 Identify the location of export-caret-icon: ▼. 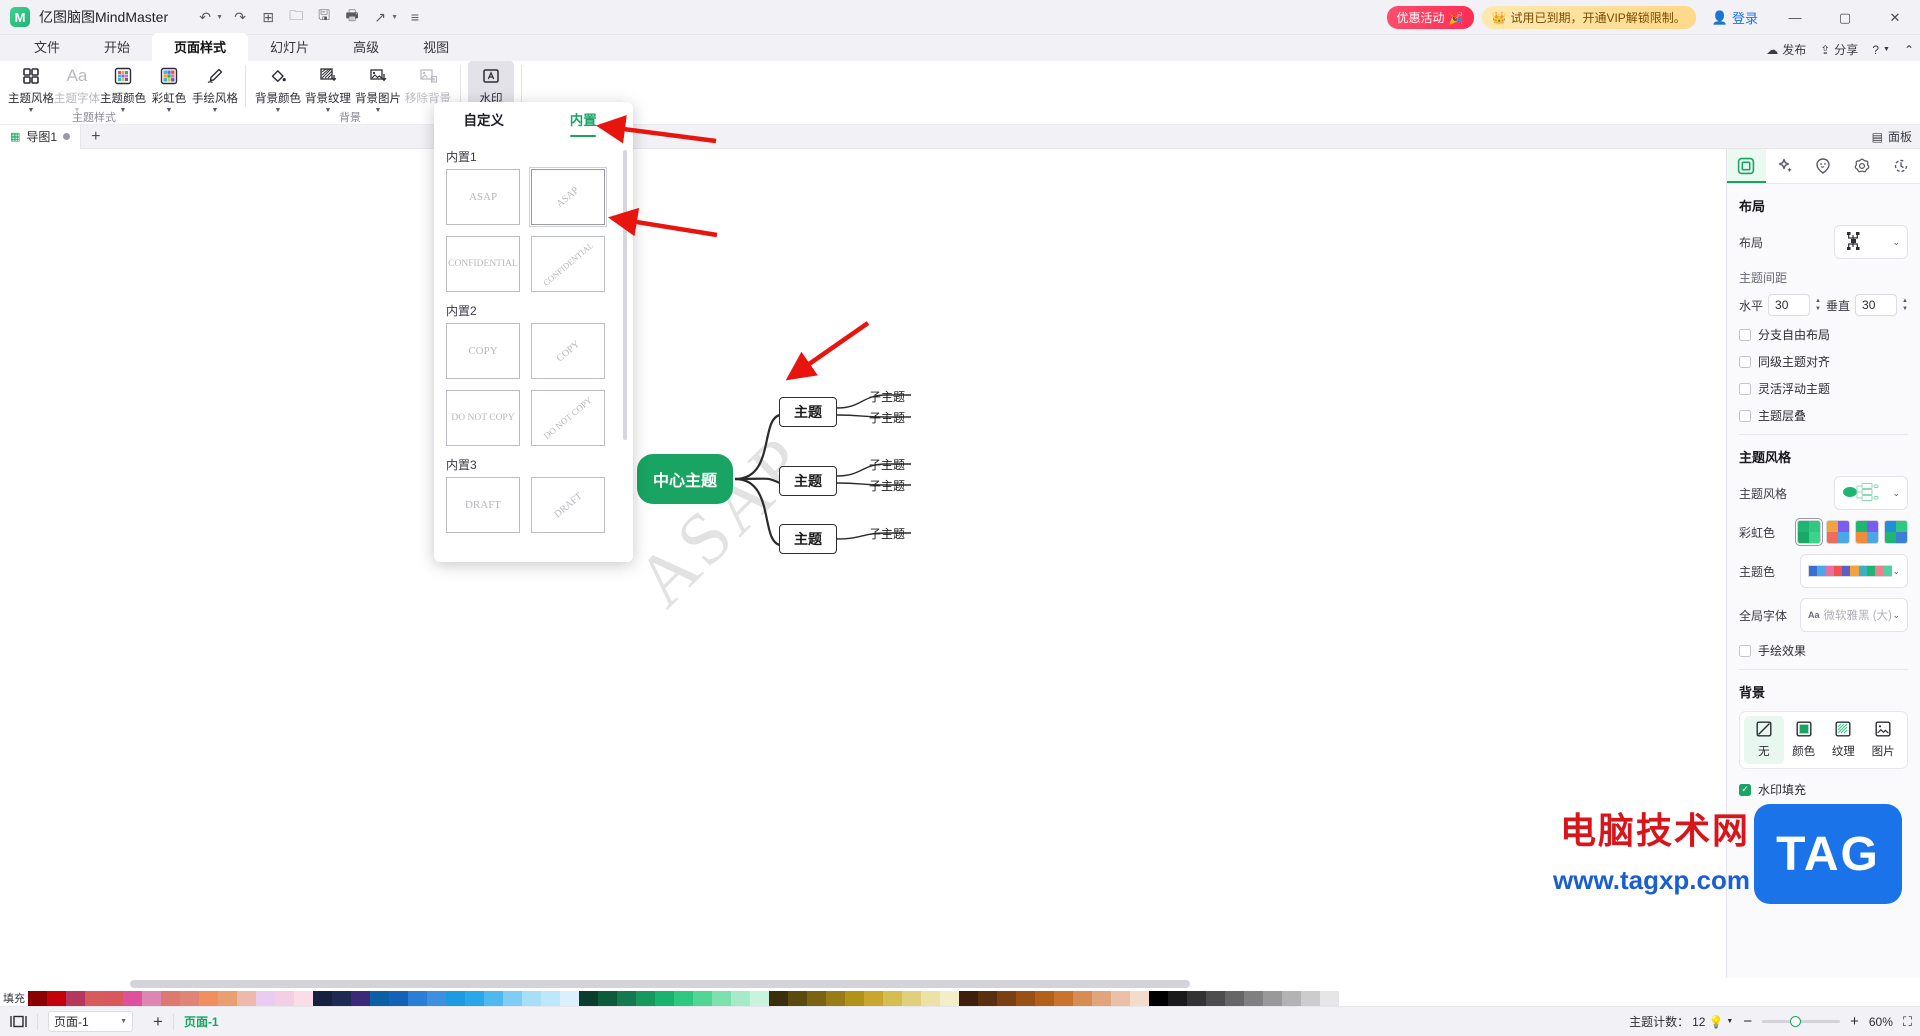
(394, 17).